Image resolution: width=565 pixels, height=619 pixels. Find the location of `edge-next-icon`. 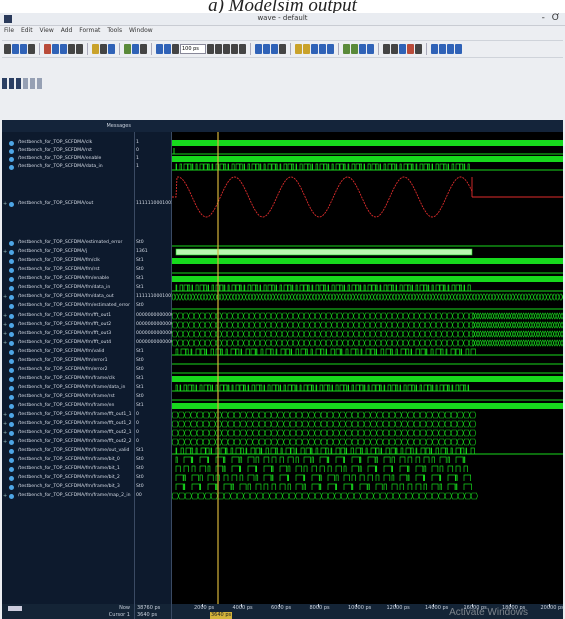

edge-next-icon is located at coordinates (306, 49).